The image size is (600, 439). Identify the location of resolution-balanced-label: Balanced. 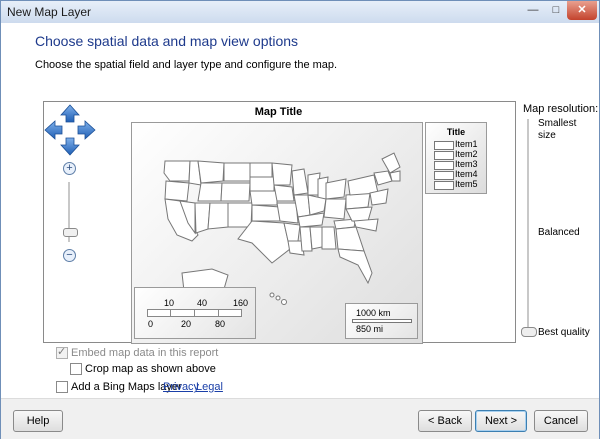
(559, 232).